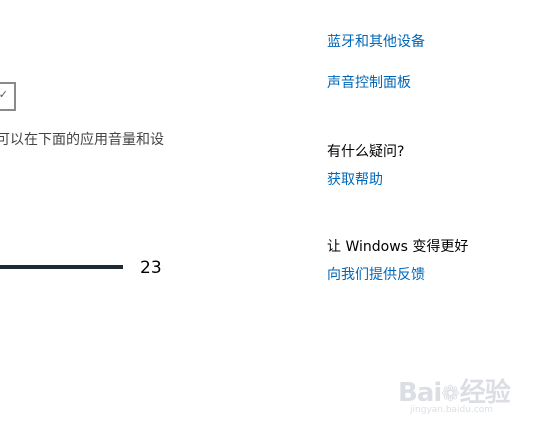 The image size is (533, 425). I want to click on volume-slider, so click(61, 267).